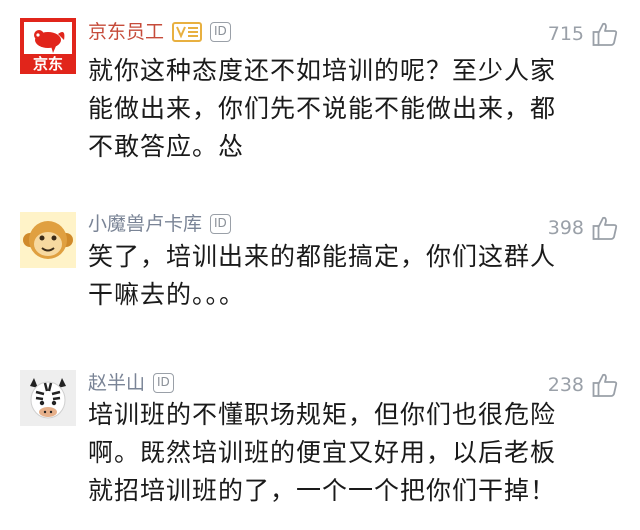 The width and height of the screenshot is (640, 530). I want to click on username: 赵半山, so click(116, 383).